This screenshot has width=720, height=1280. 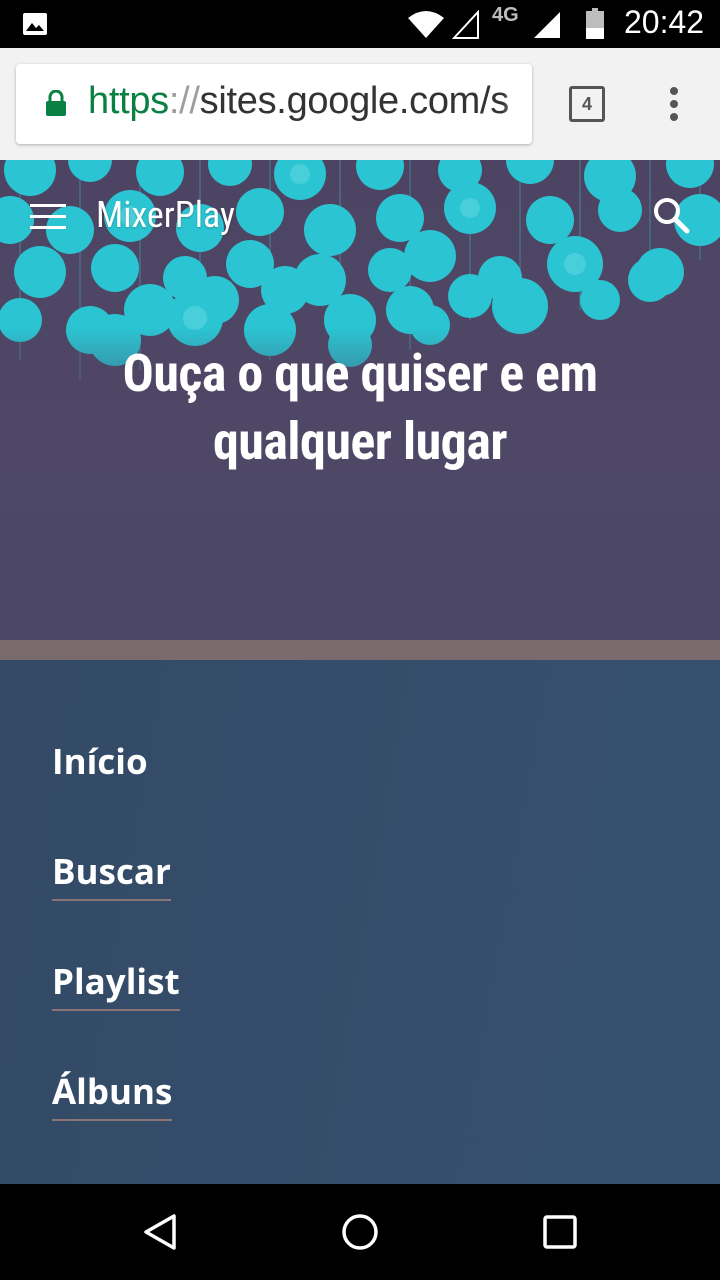 I want to click on gallery-icon, so click(x=35, y=24).